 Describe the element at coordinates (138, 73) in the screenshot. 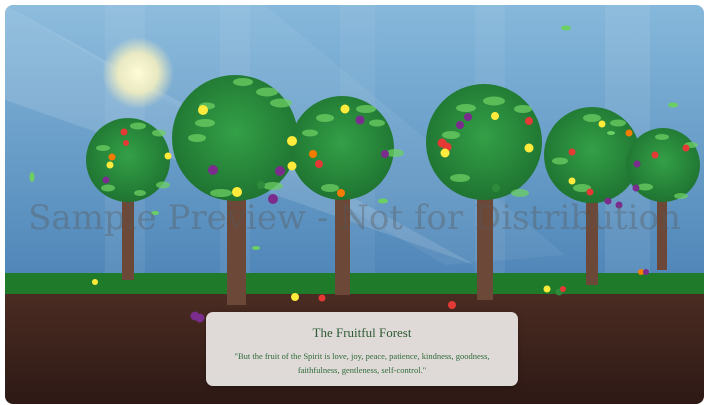

I see `sun-glow` at that location.